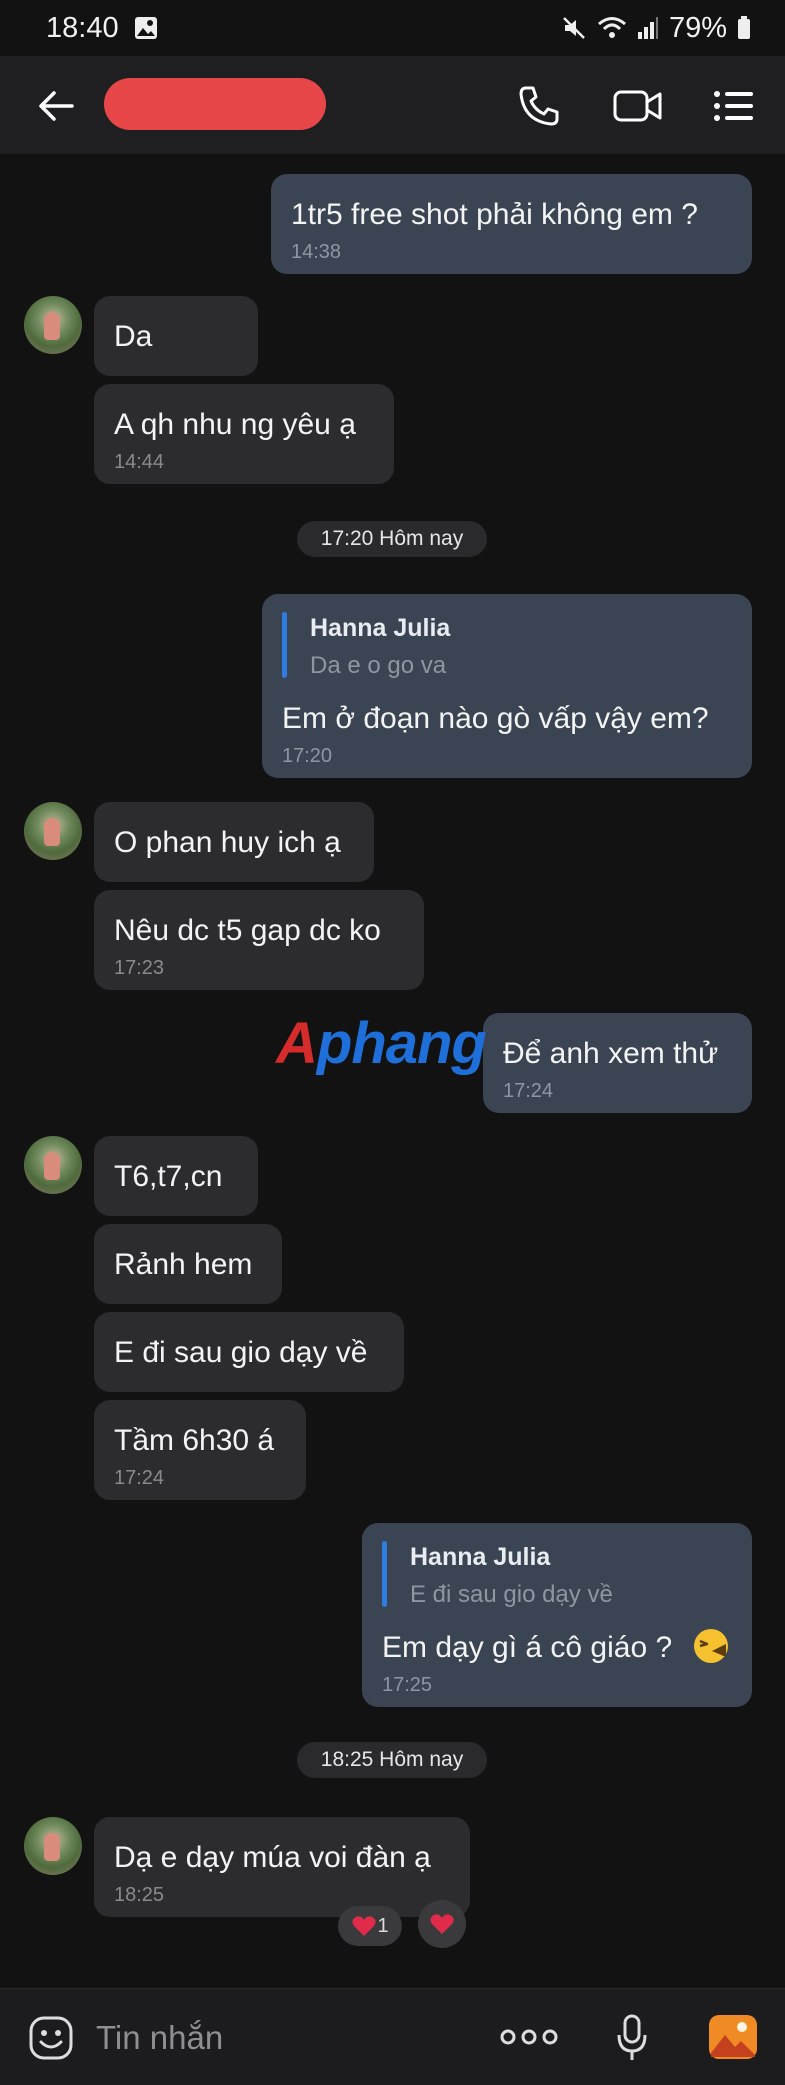 The width and height of the screenshot is (785, 2085). I want to click on message-time: 17:20, so click(307, 756).